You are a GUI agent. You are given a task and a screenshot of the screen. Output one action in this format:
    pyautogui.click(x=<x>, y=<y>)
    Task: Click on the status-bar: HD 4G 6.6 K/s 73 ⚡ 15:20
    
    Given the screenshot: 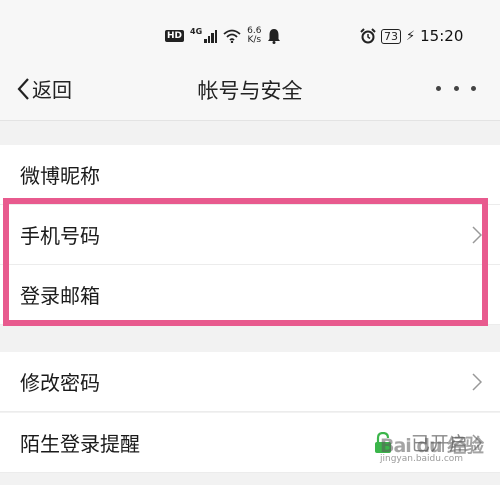 What is the action you would take?
    pyautogui.click(x=250, y=29)
    